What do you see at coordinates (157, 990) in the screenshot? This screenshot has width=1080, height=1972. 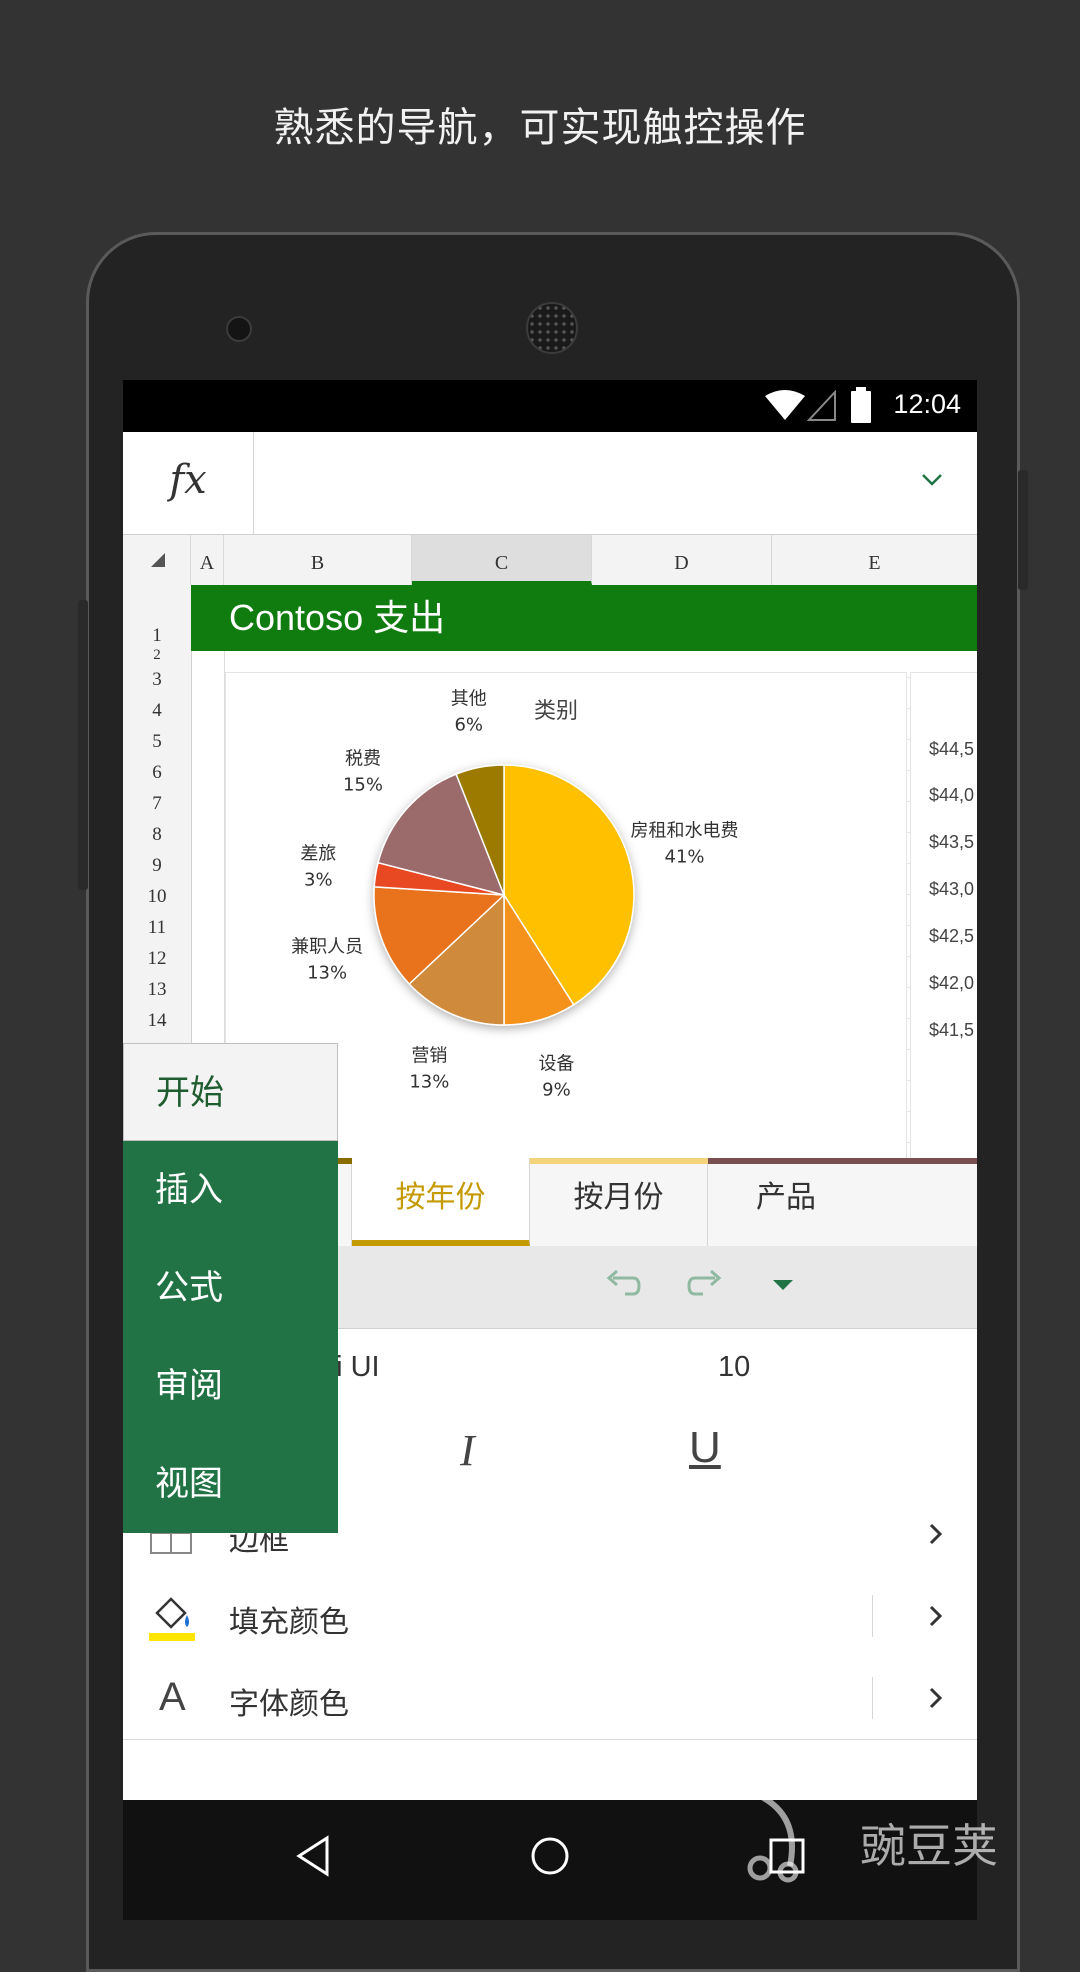 I see `row-header: 13` at bounding box center [157, 990].